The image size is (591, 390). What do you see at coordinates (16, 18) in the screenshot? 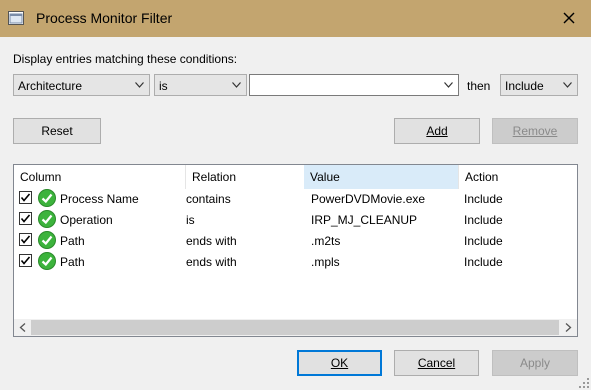
I see `app-icon` at bounding box center [16, 18].